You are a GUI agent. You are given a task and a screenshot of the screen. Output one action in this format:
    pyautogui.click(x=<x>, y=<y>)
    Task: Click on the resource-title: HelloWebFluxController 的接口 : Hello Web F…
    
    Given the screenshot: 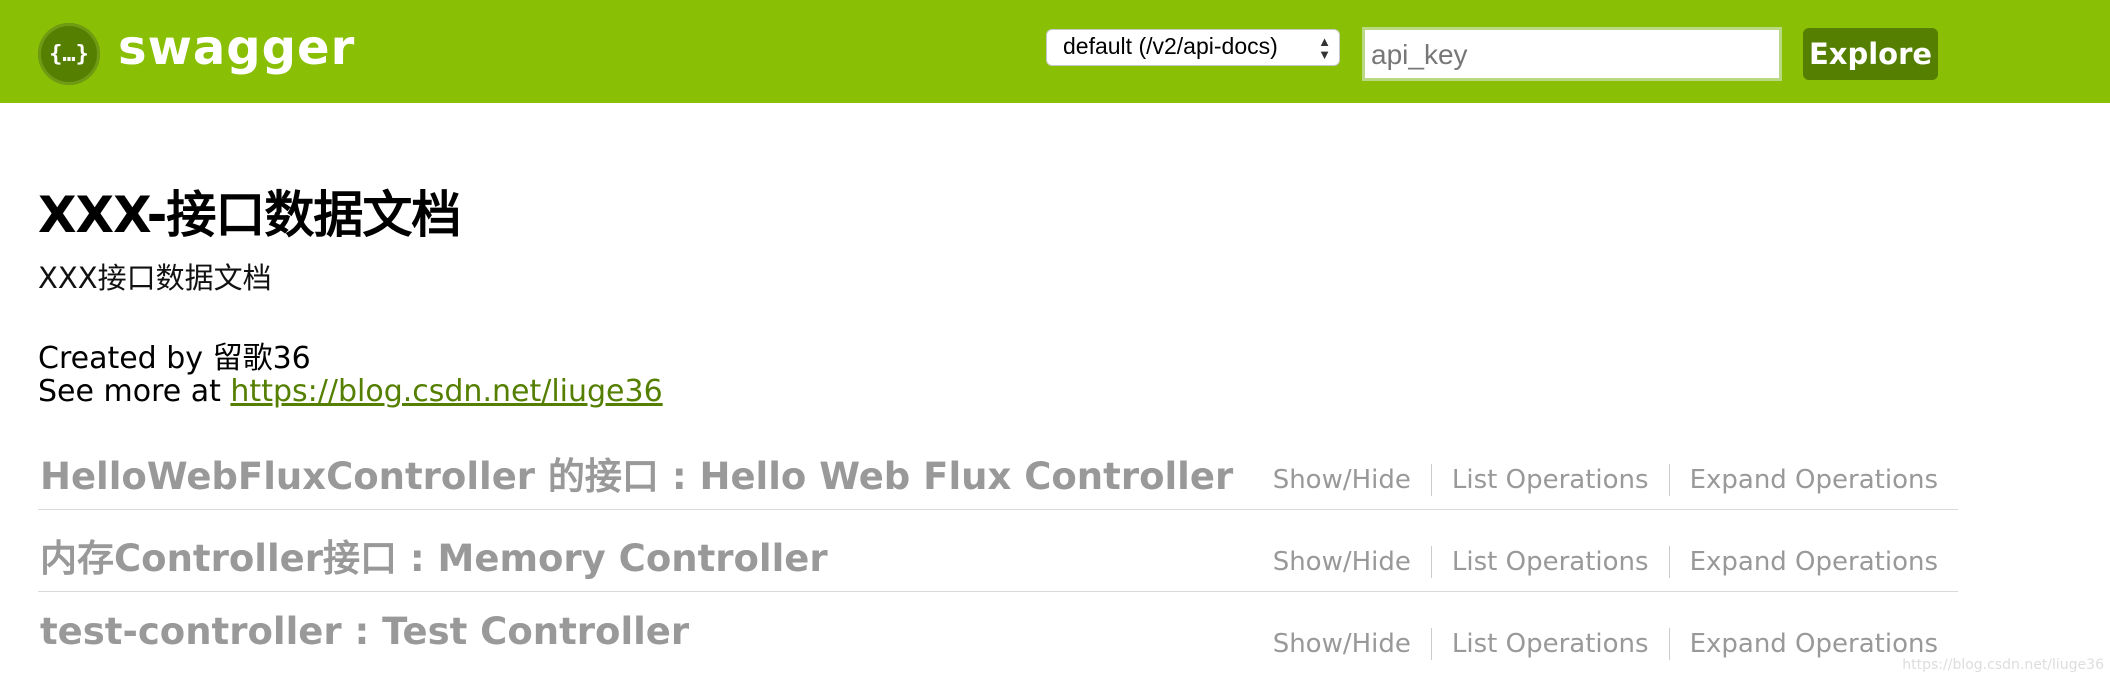 What is the action you would take?
    pyautogui.click(x=636, y=473)
    